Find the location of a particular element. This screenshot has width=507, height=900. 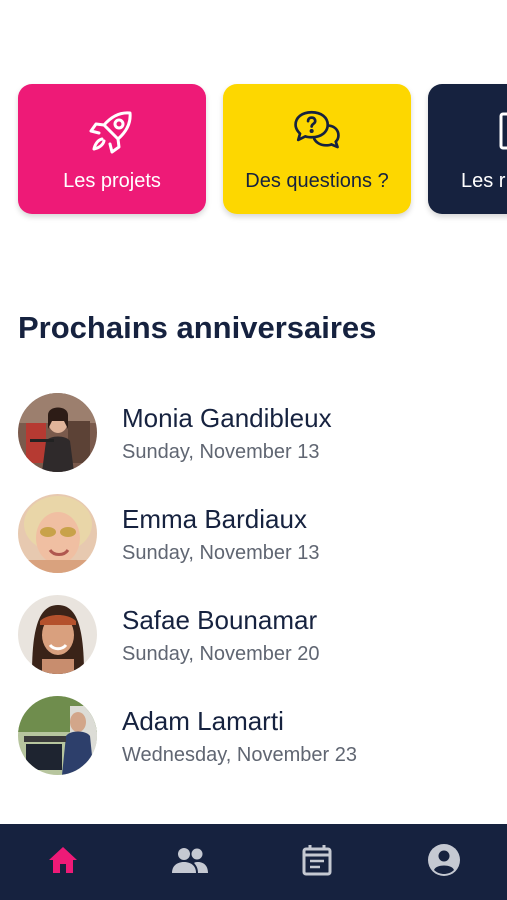

nav-account is located at coordinates (443, 862).